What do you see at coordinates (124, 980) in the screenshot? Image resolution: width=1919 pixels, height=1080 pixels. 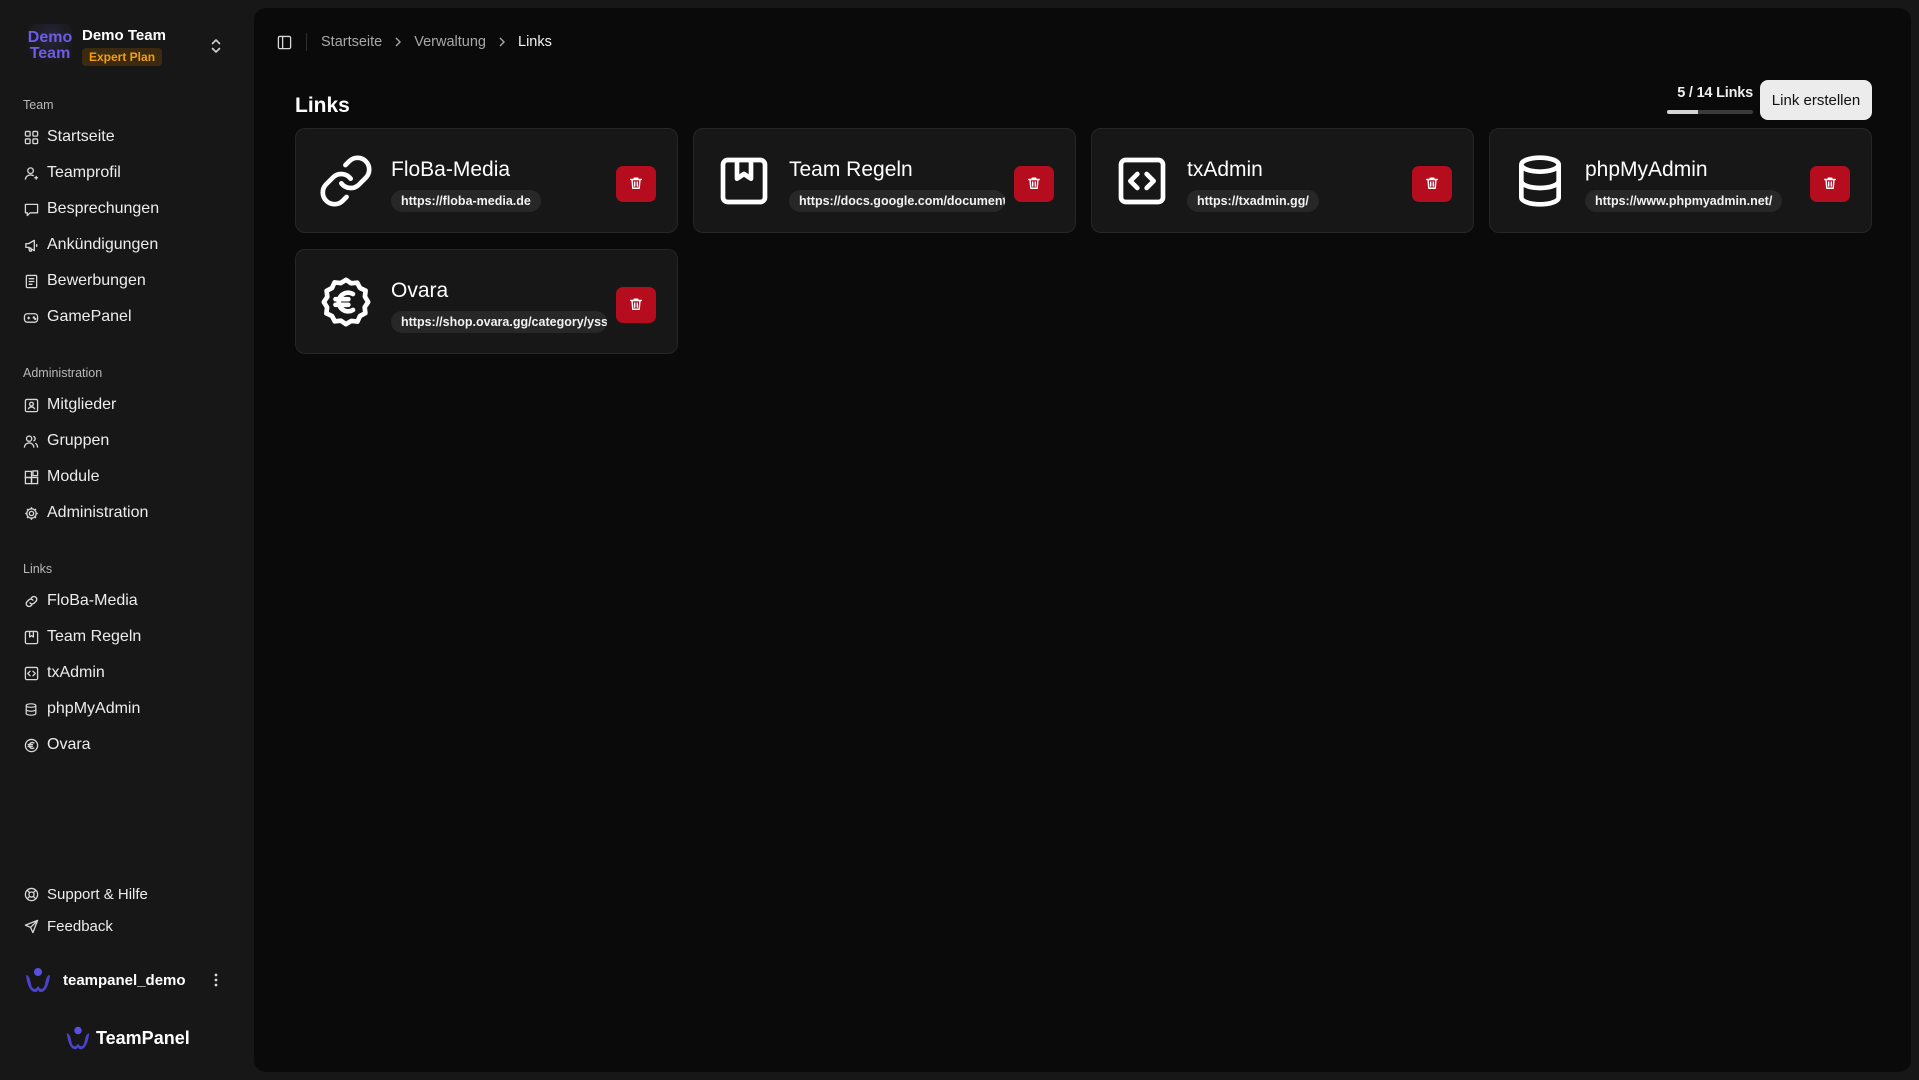 I see `user-name: teampanel_demo` at bounding box center [124, 980].